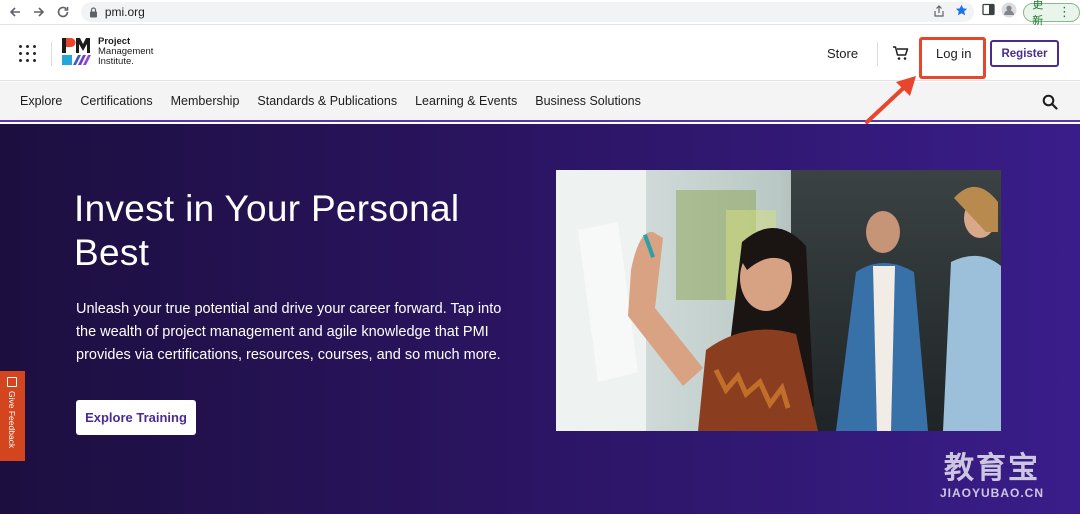  I want to click on nav-item-membership: Membership, so click(205, 101).